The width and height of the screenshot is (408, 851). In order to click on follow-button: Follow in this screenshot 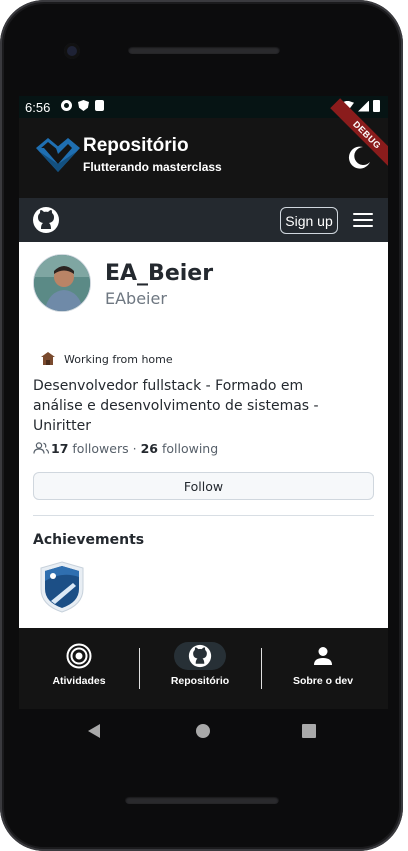, I will do `click(203, 486)`.